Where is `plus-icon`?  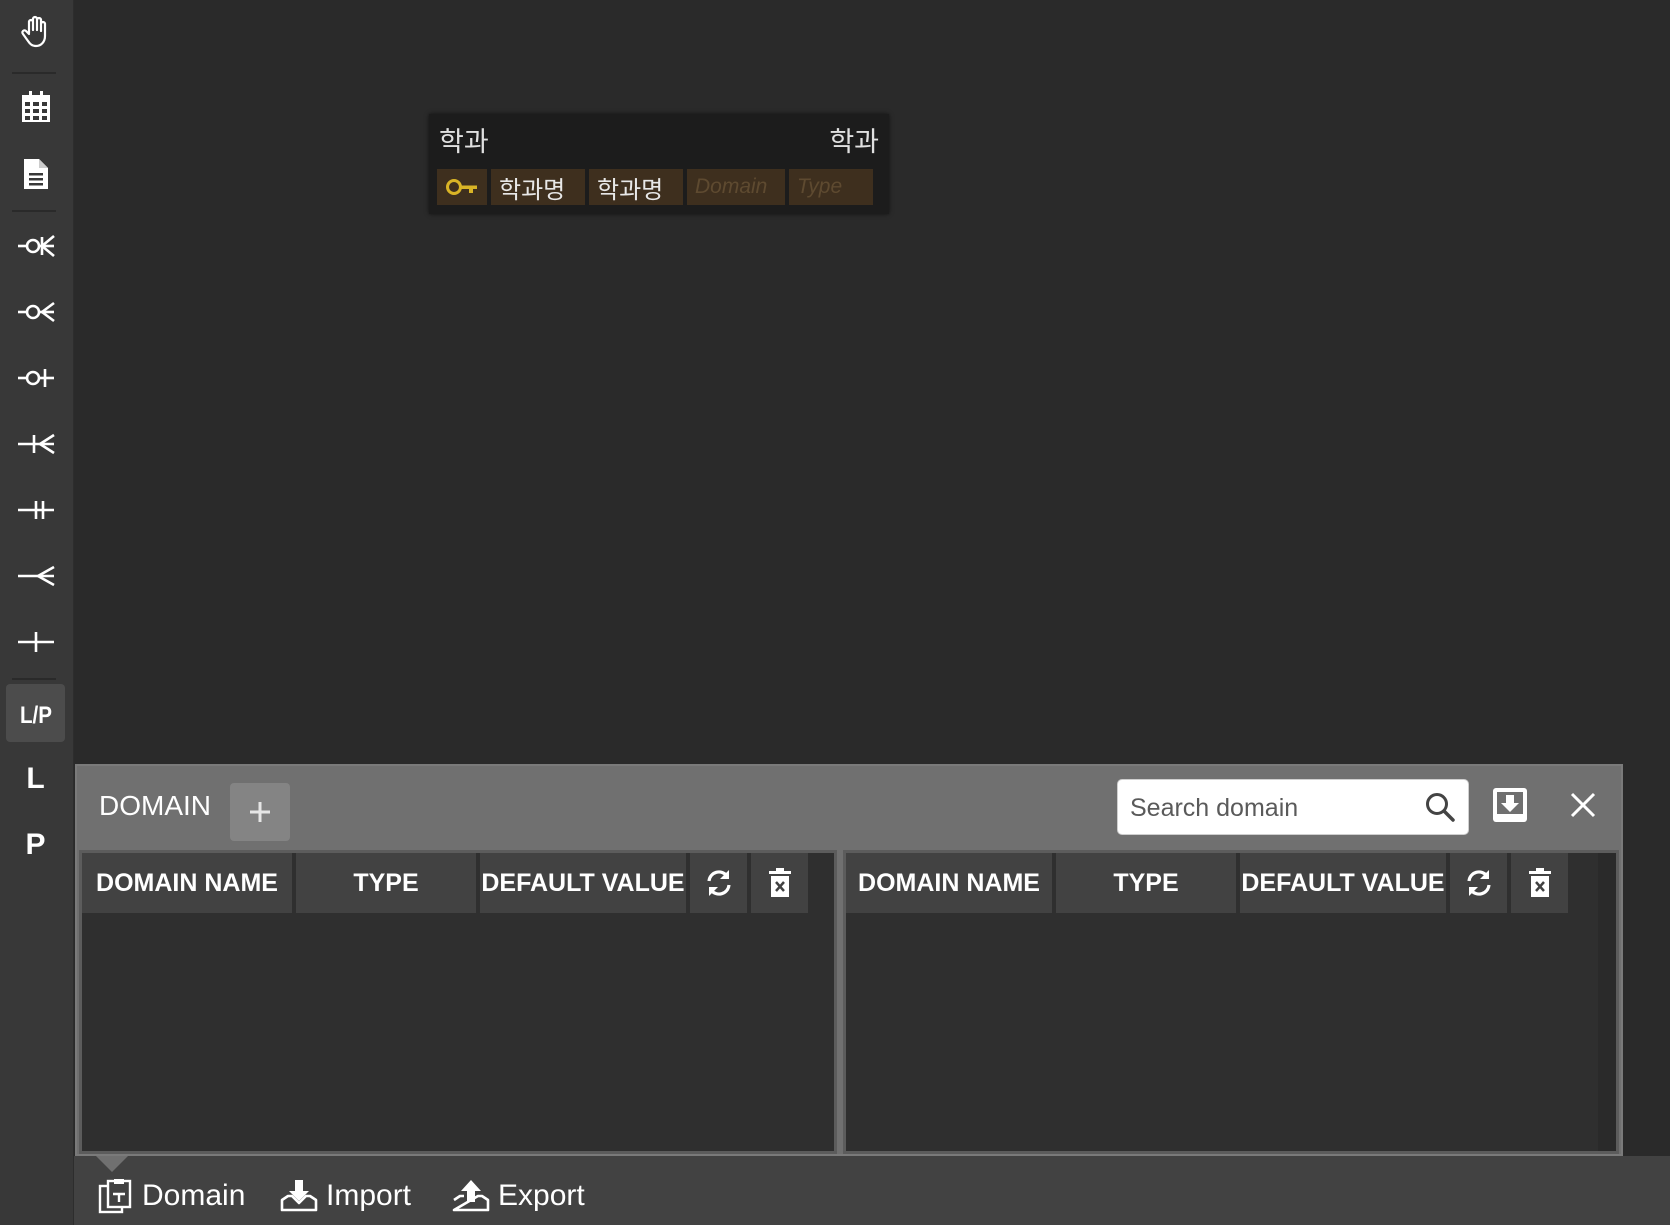 plus-icon is located at coordinates (260, 812).